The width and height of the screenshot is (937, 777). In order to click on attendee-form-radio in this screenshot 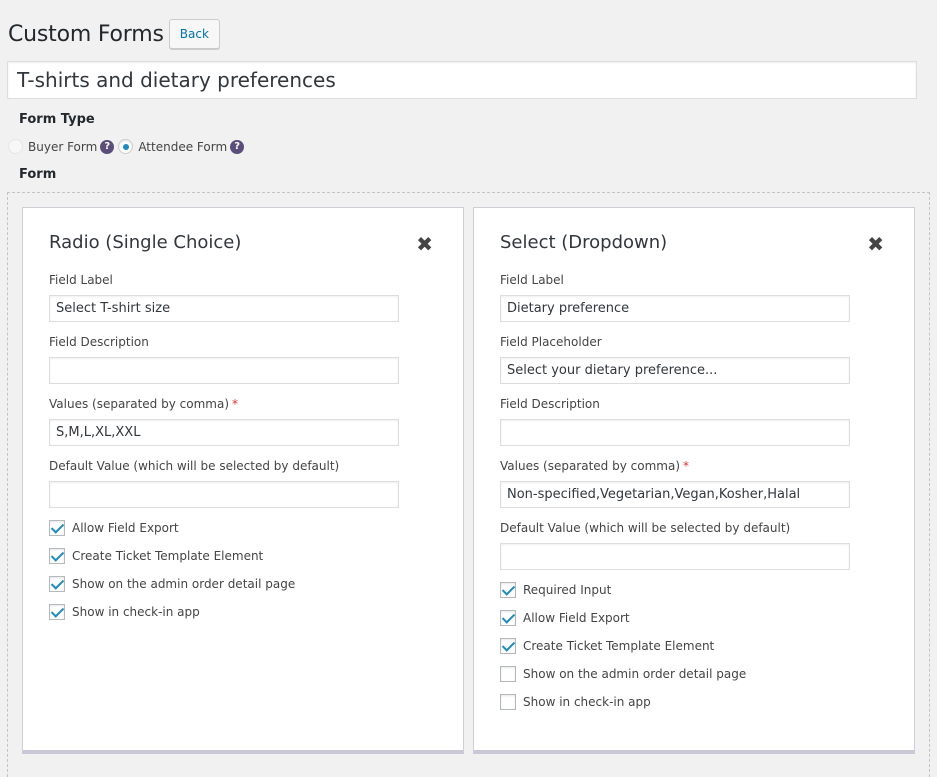, I will do `click(126, 146)`.